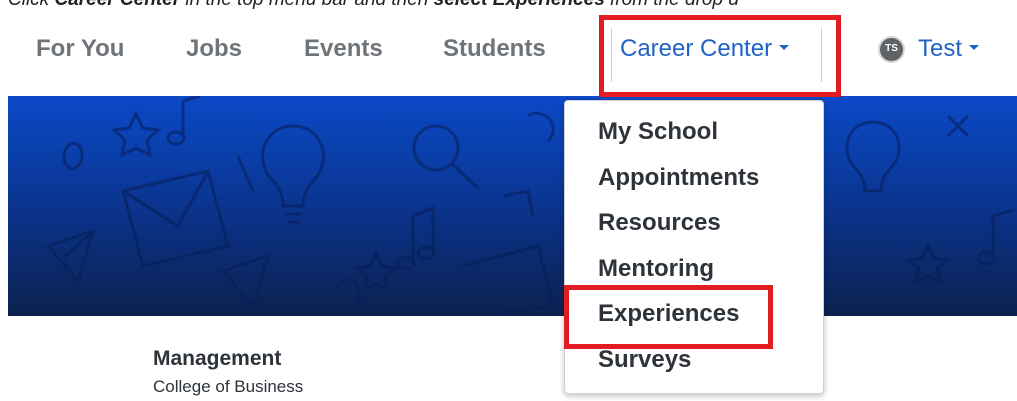 Image resolution: width=1017 pixels, height=401 pixels. What do you see at coordinates (672, 5) in the screenshot?
I see `instruction-suffix: from the drop d` at bounding box center [672, 5].